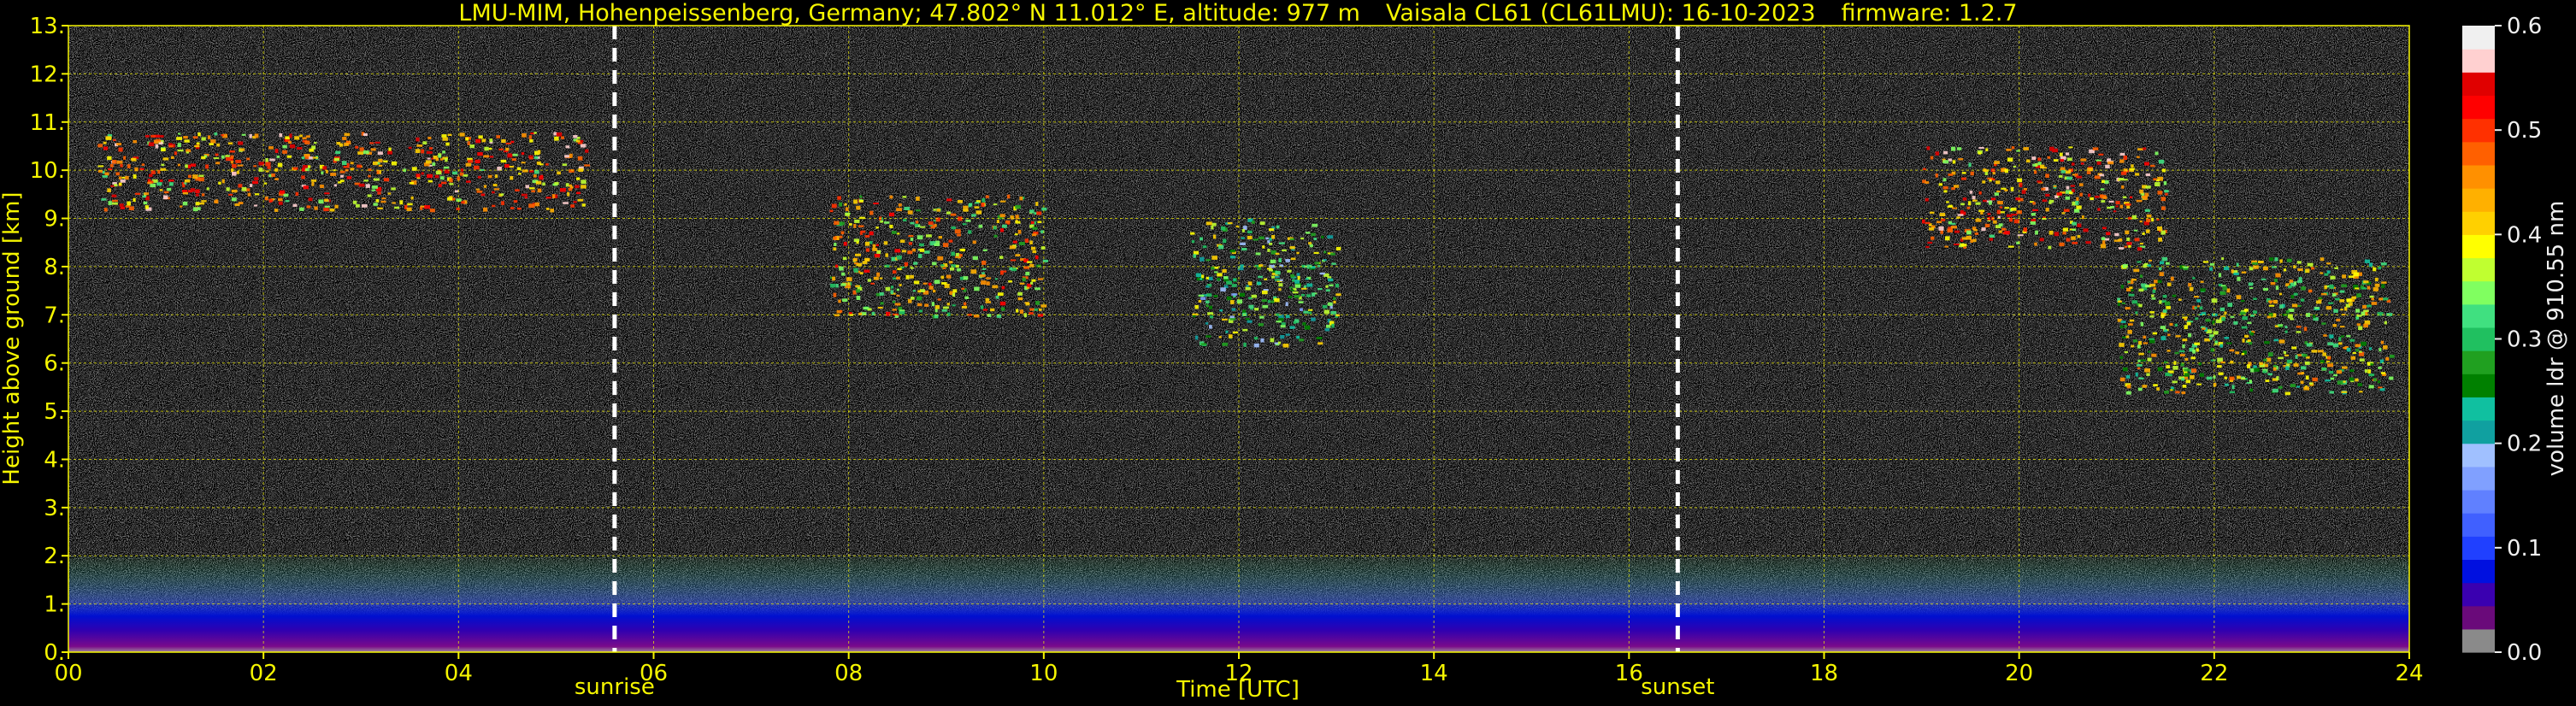 The height and width of the screenshot is (706, 2576). I want to click on y-tick-label: 7., so click(54, 315).